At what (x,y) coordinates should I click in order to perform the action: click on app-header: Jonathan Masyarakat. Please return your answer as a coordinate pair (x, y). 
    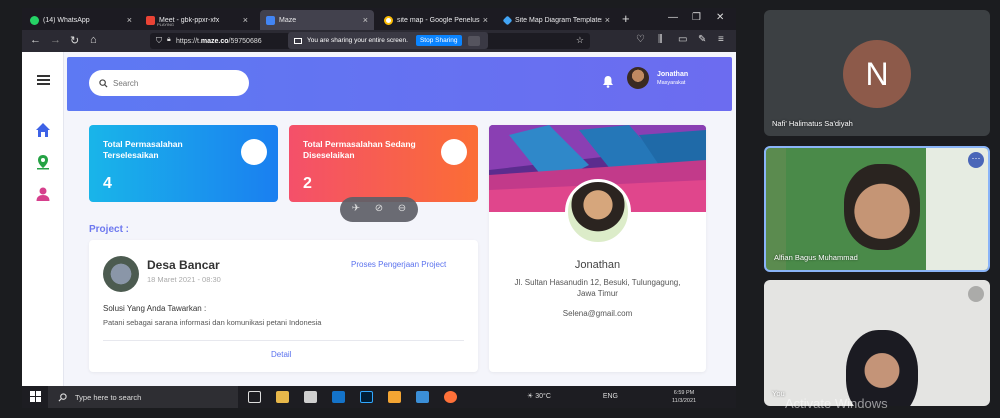
    Looking at the image, I should click on (399, 84).